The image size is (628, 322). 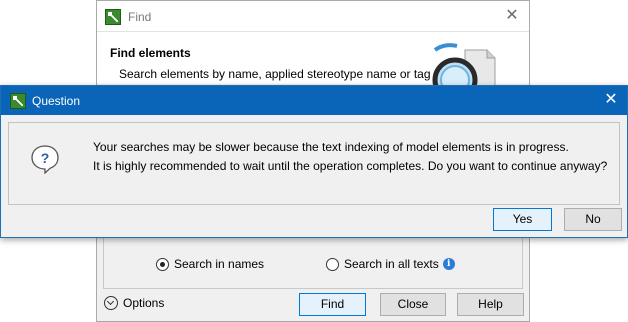 What do you see at coordinates (144, 303) in the screenshot?
I see `options-label: Options` at bounding box center [144, 303].